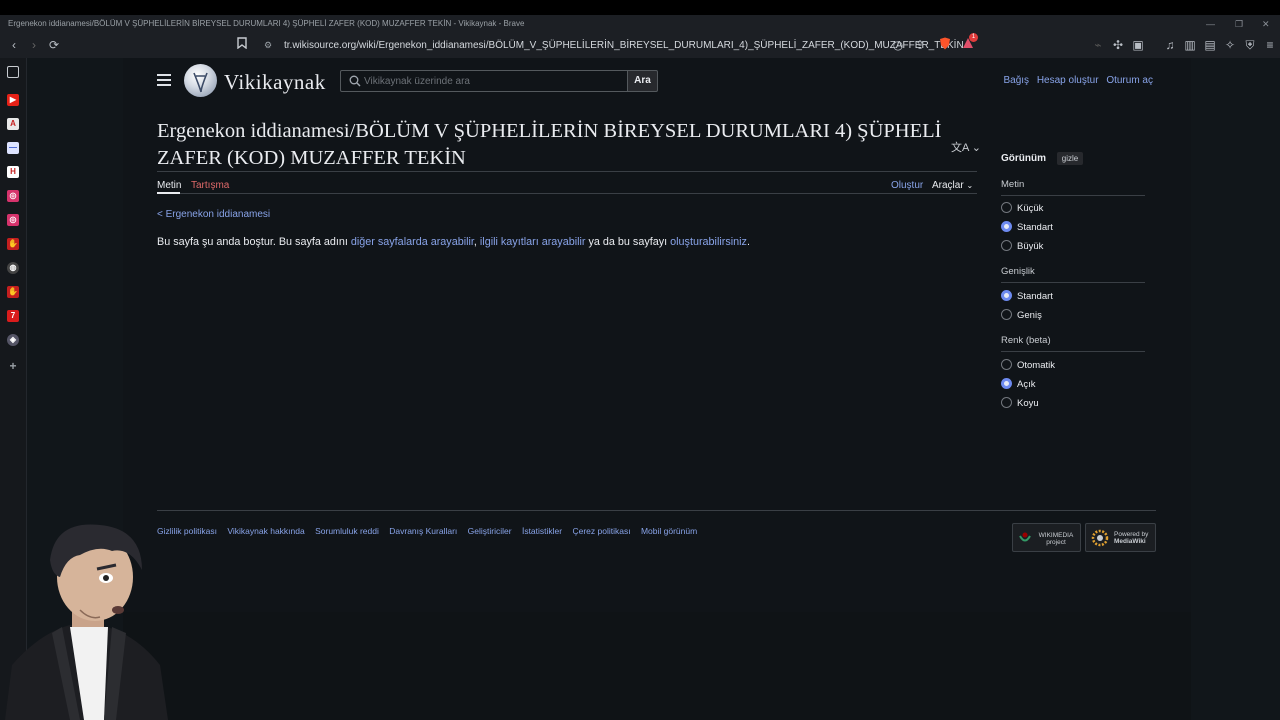 Image resolution: width=1280 pixels, height=720 pixels. What do you see at coordinates (265, 531) in the screenshot?
I see `footer-link-about: Vikikaynak hakkında` at bounding box center [265, 531].